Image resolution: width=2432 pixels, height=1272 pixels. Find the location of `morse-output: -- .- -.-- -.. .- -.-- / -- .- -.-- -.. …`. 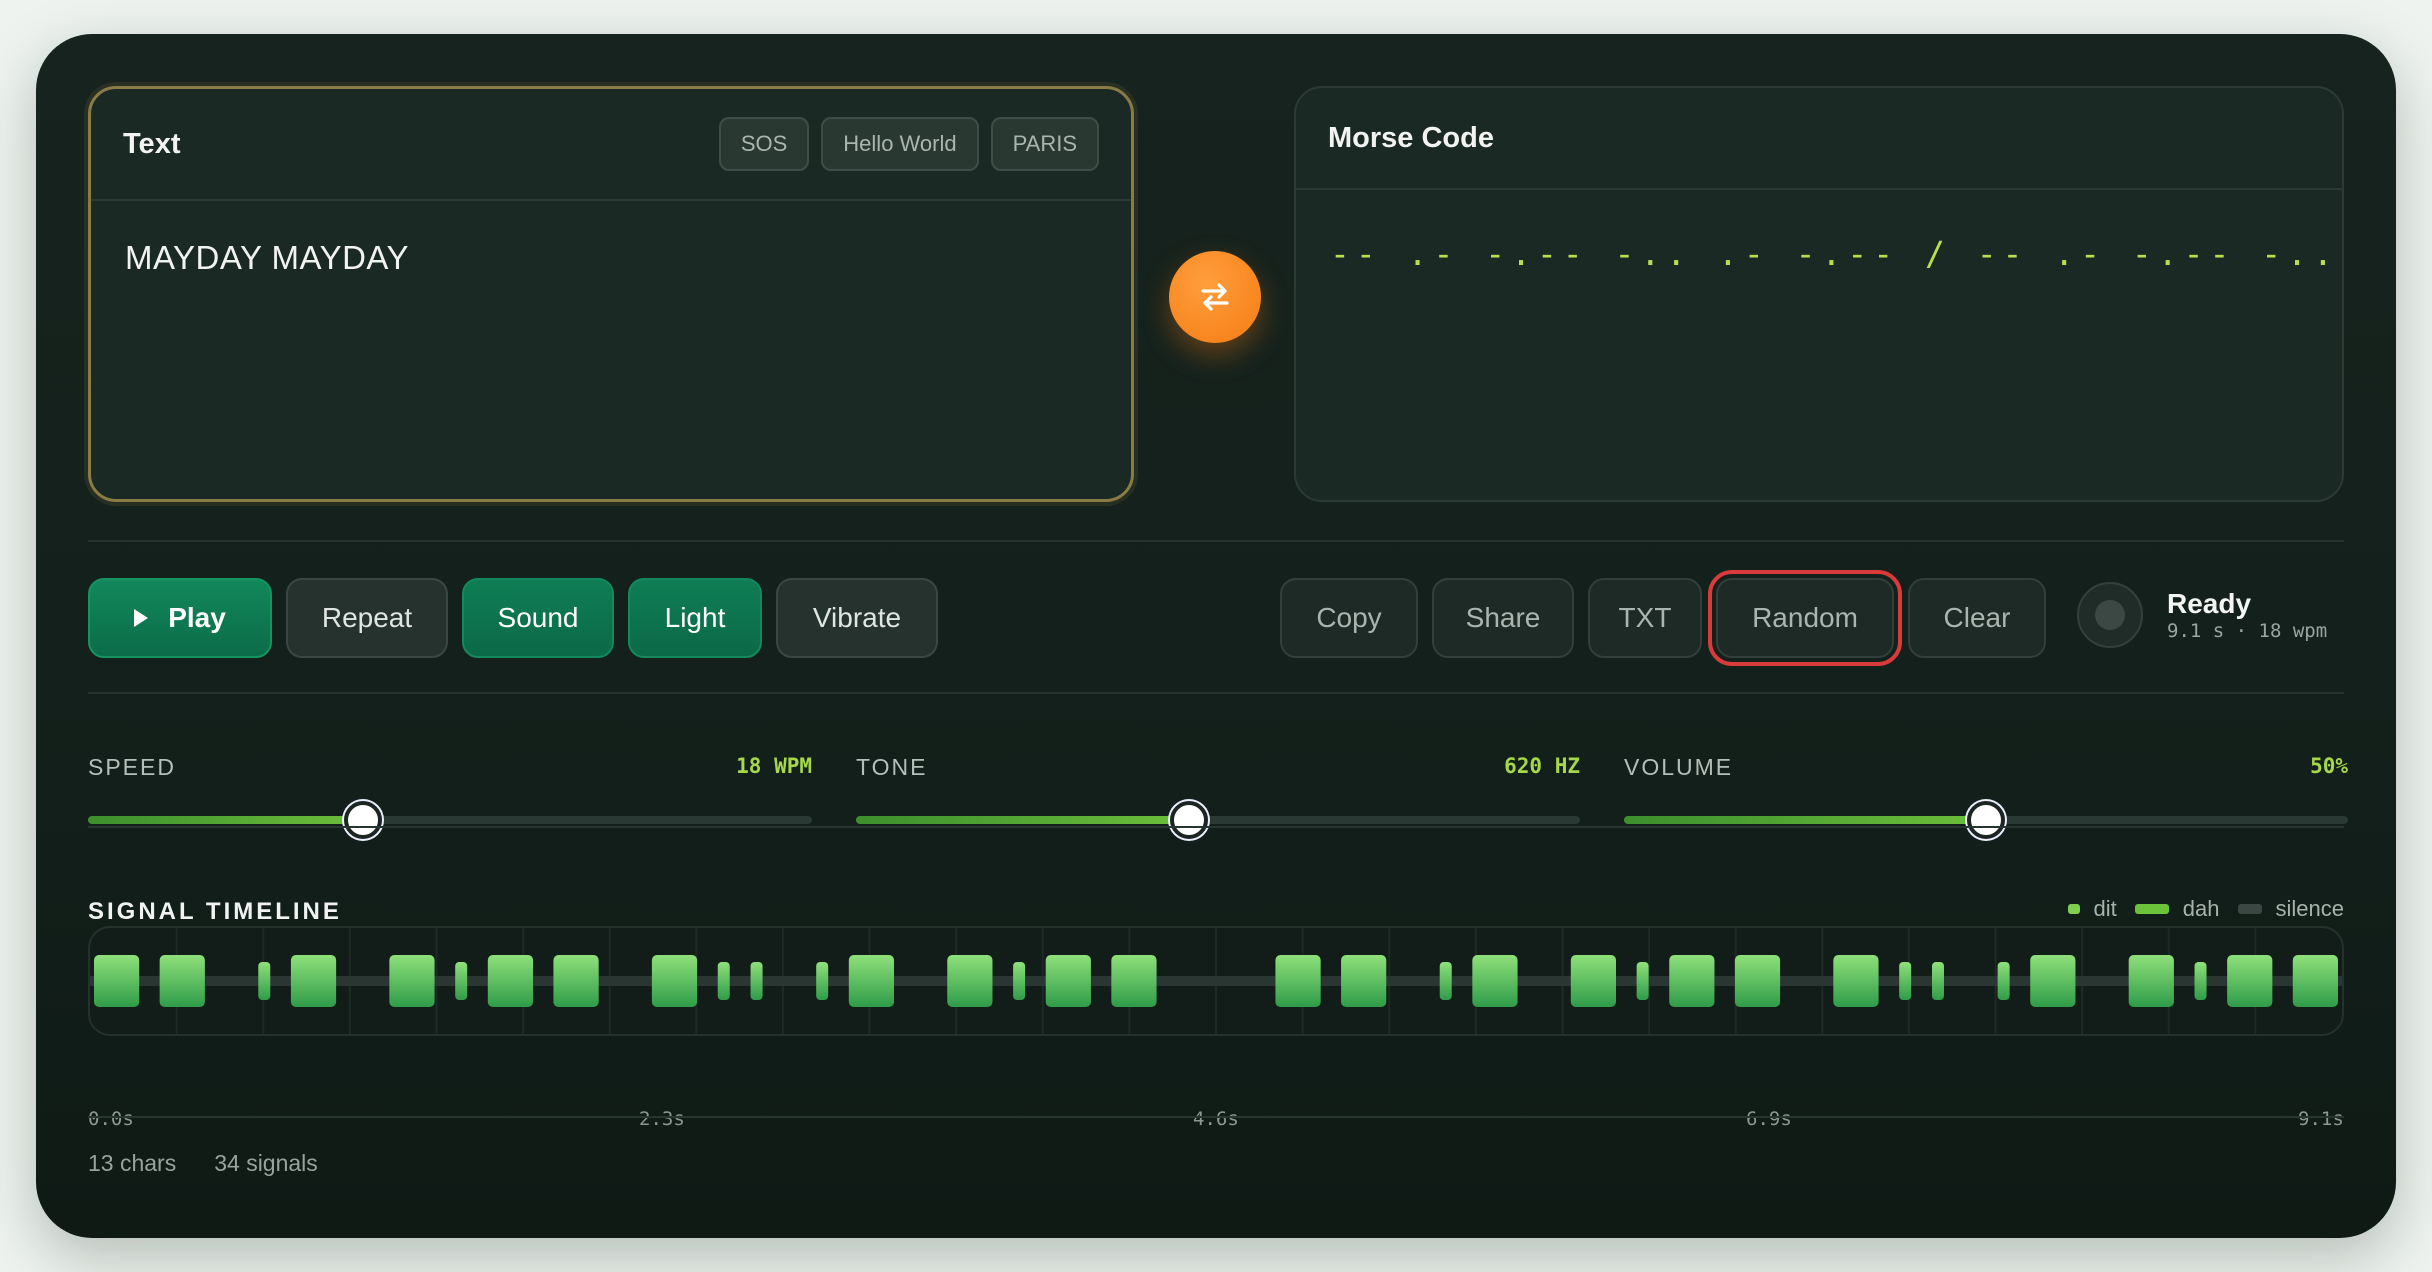

morse-output: -- .- -.-- -.. .- -.-- / -- .- -.-- -.. … is located at coordinates (1819, 253).